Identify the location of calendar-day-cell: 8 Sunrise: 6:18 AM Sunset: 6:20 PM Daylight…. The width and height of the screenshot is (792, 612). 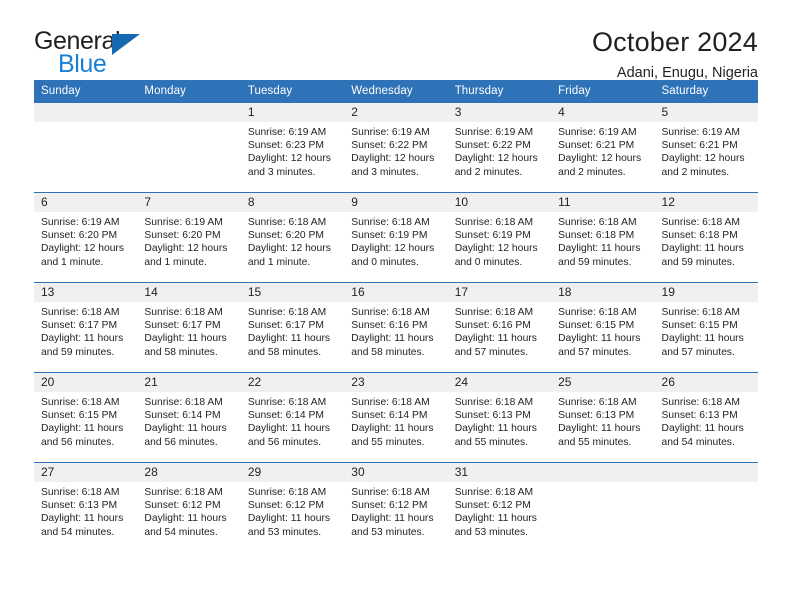
(292, 237).